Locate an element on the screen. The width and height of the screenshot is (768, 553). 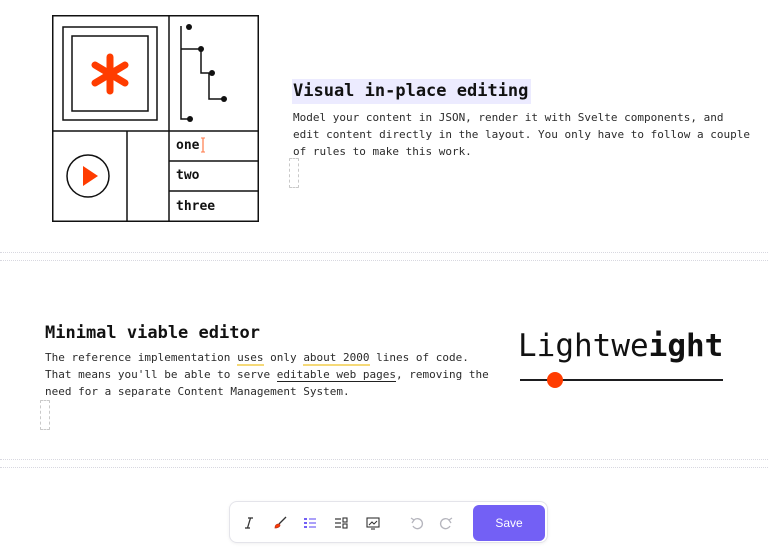
list-button is located at coordinates (310, 523).